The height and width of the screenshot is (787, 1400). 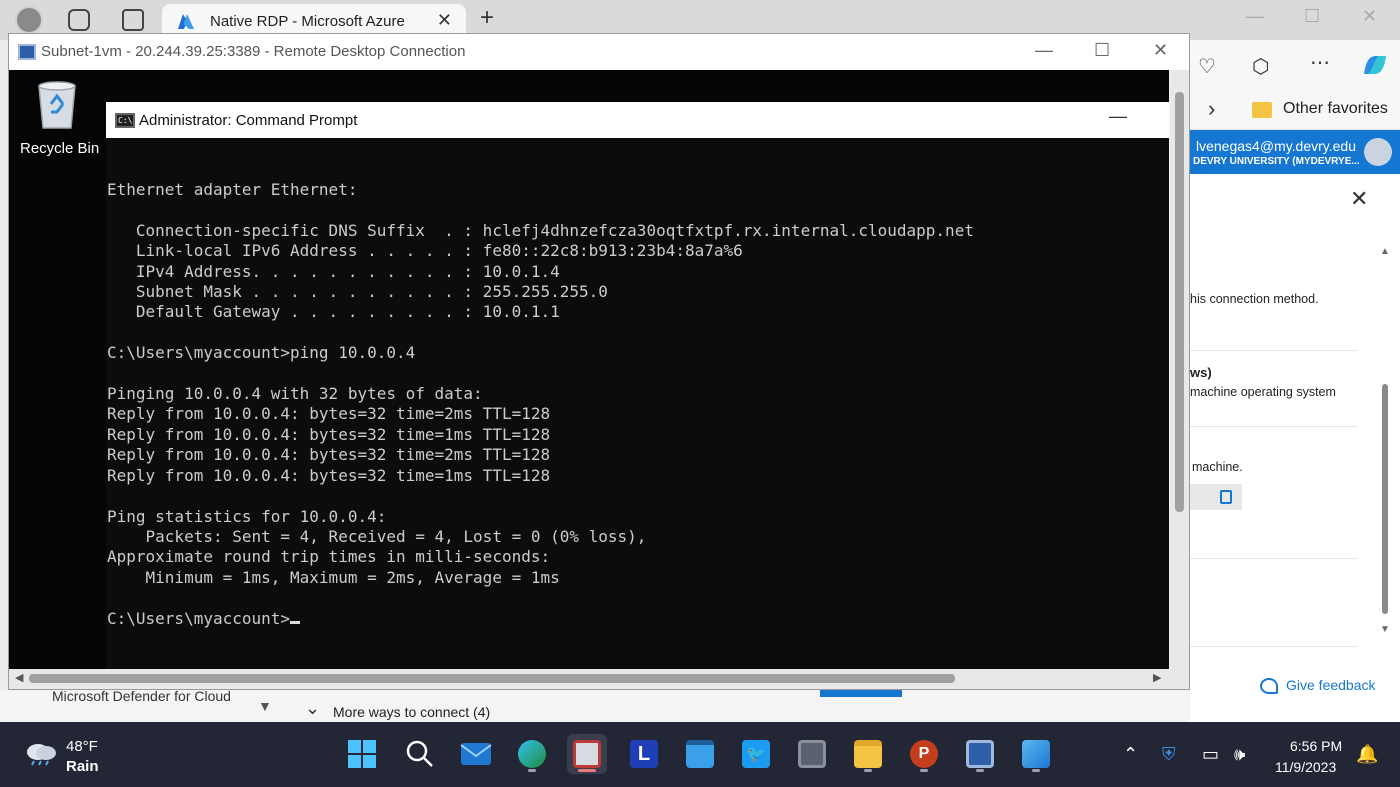 I want to click on scroll-down-icon: ▼, so click(x=1385, y=629).